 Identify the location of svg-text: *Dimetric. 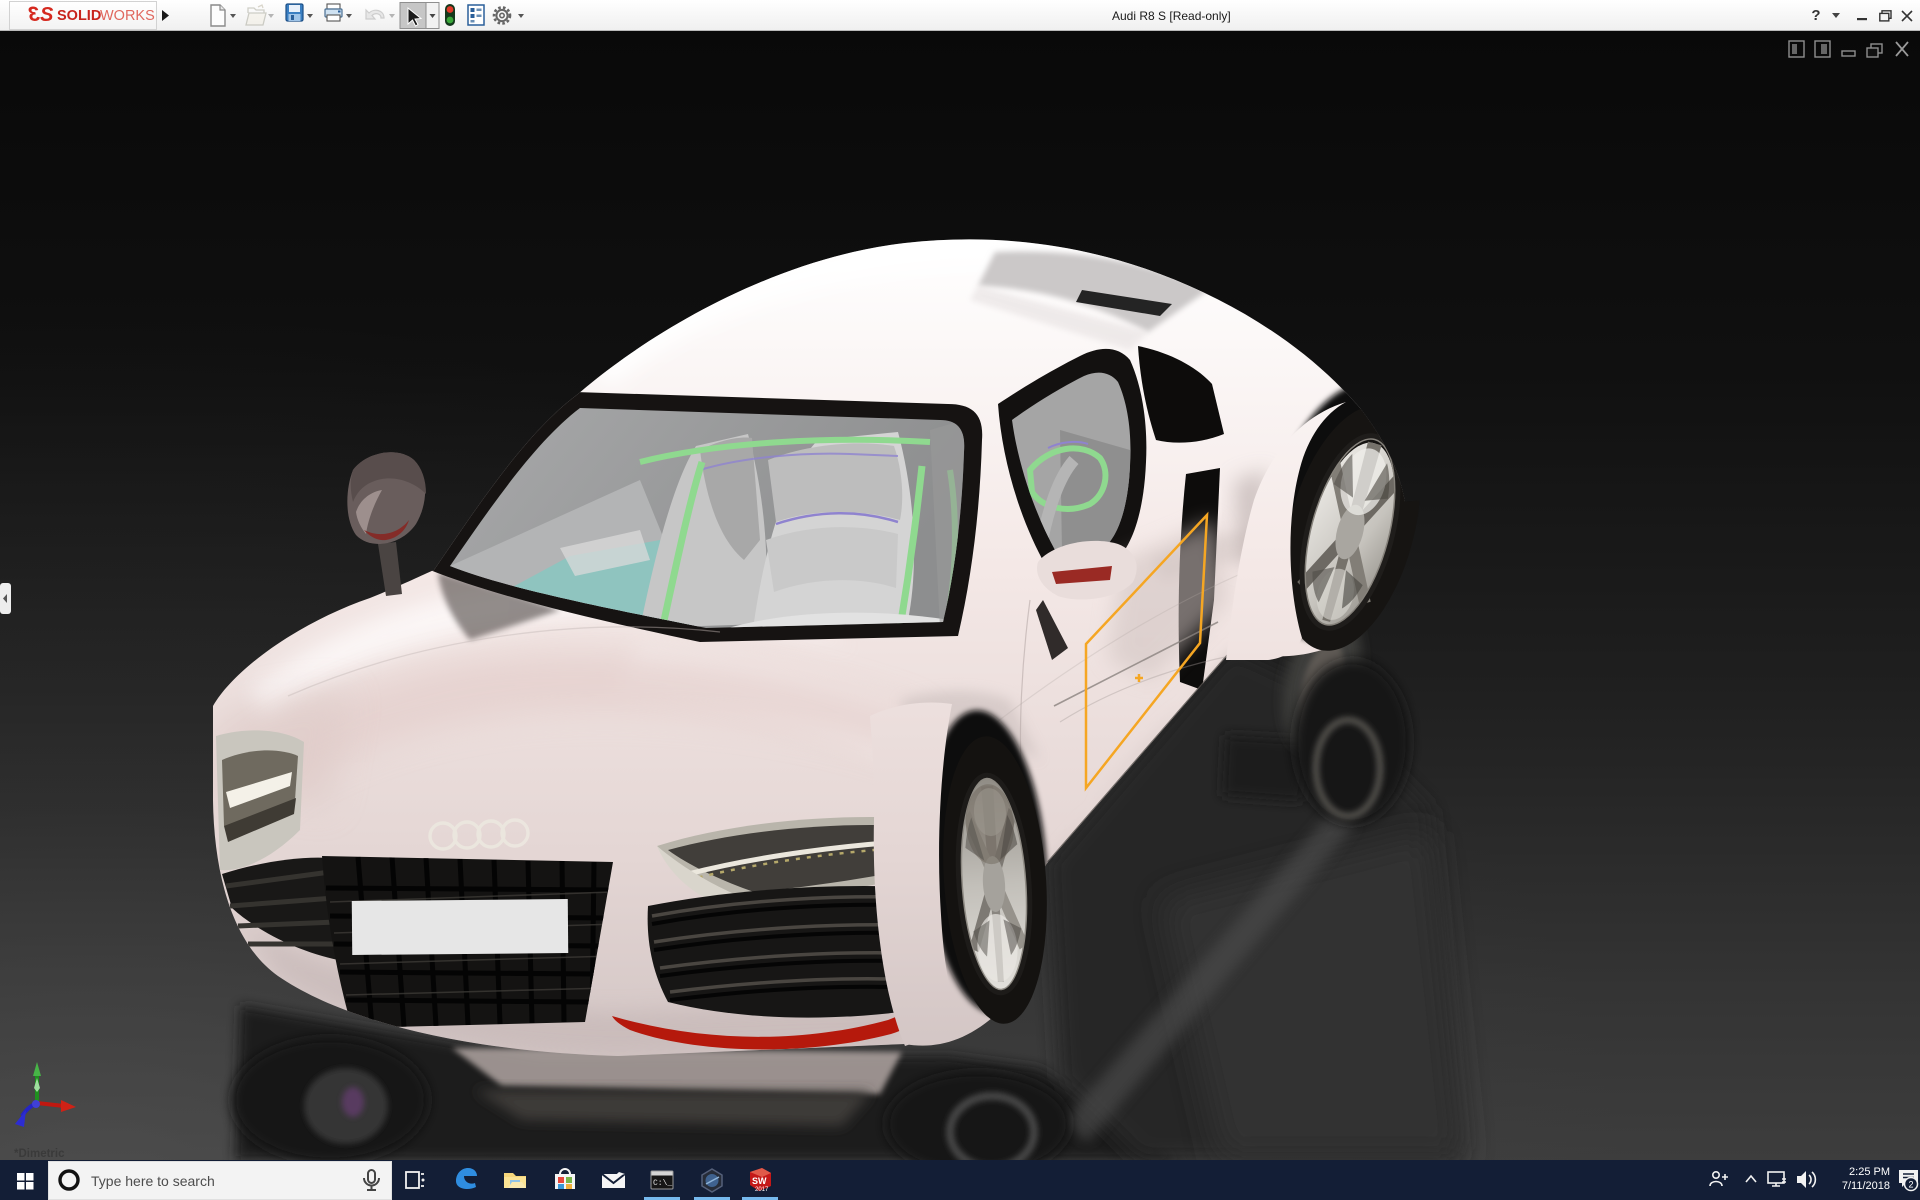
(39, 1154).